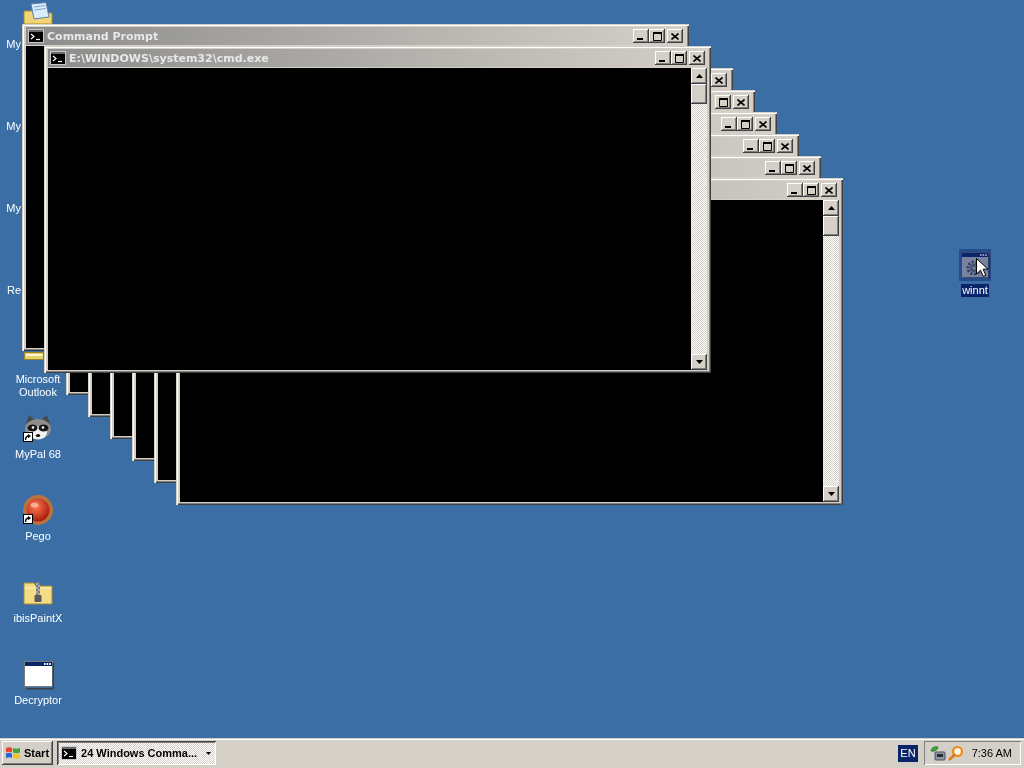 The width and height of the screenshot is (1024, 768). Describe the element at coordinates (169, 58) in the screenshot. I see `window-title: E:\WINDOWS\system32\cmd.exe` at that location.